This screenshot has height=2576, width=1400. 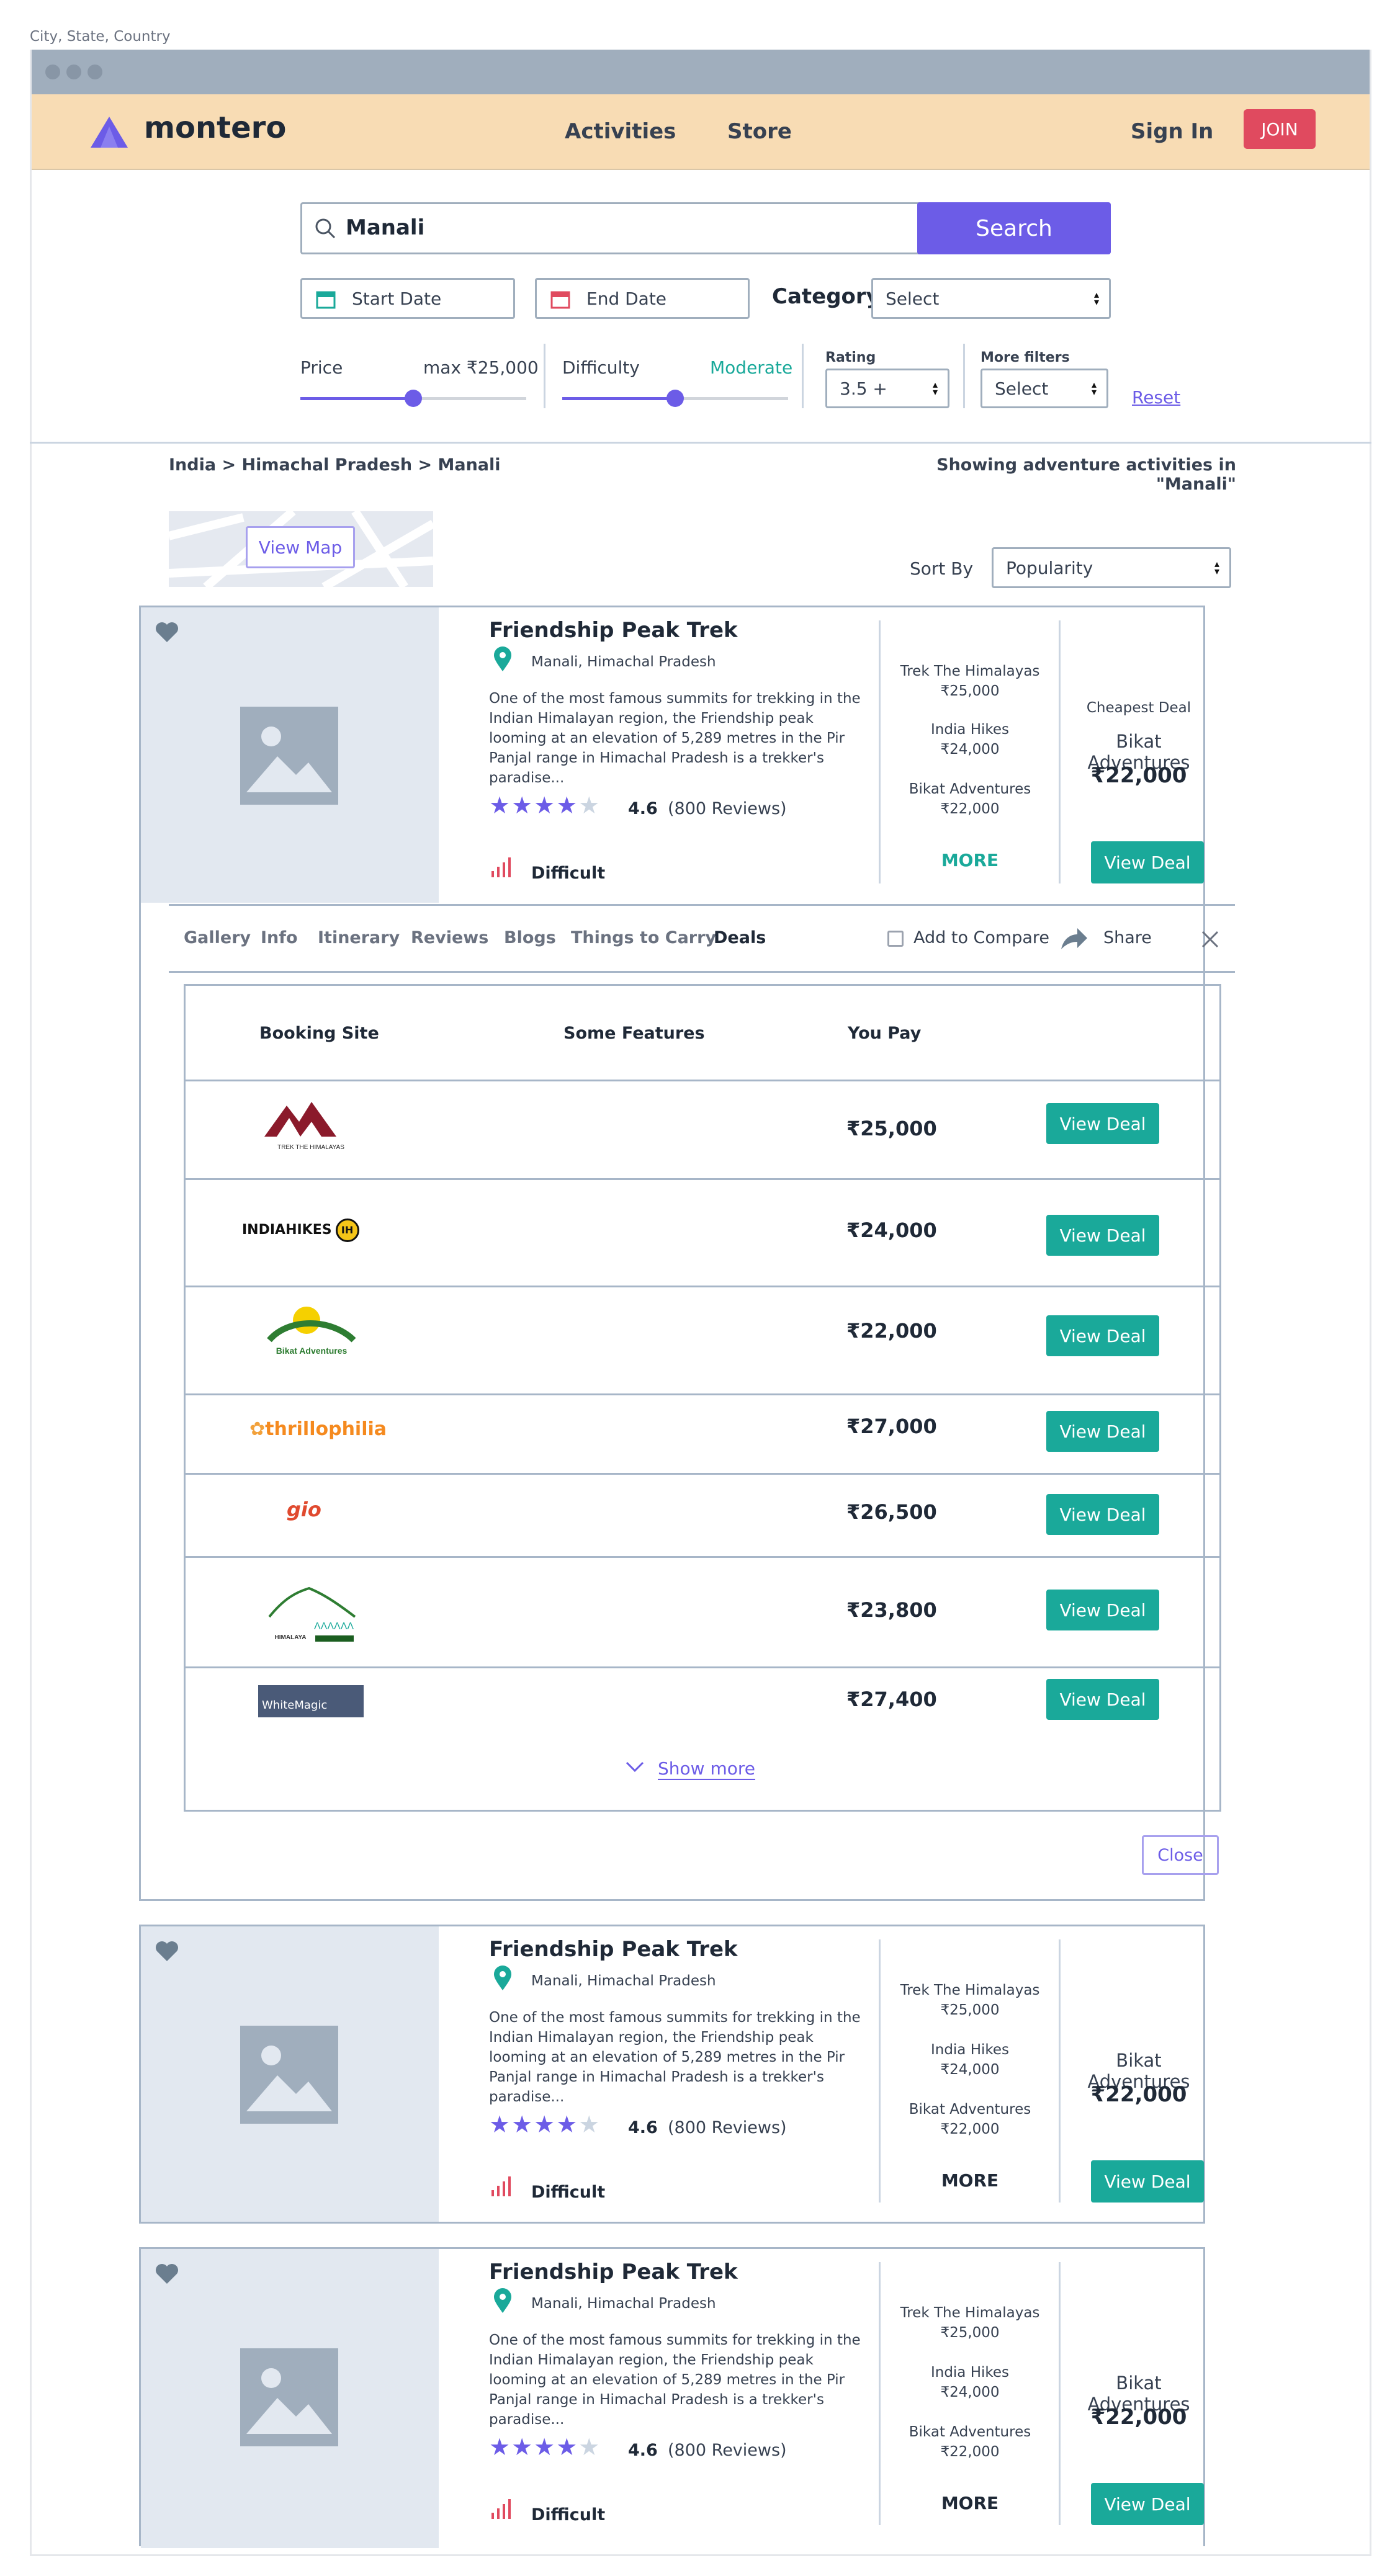 I want to click on breadcrumb: India > Himachal Pradesh > Manali, so click(x=335, y=465).